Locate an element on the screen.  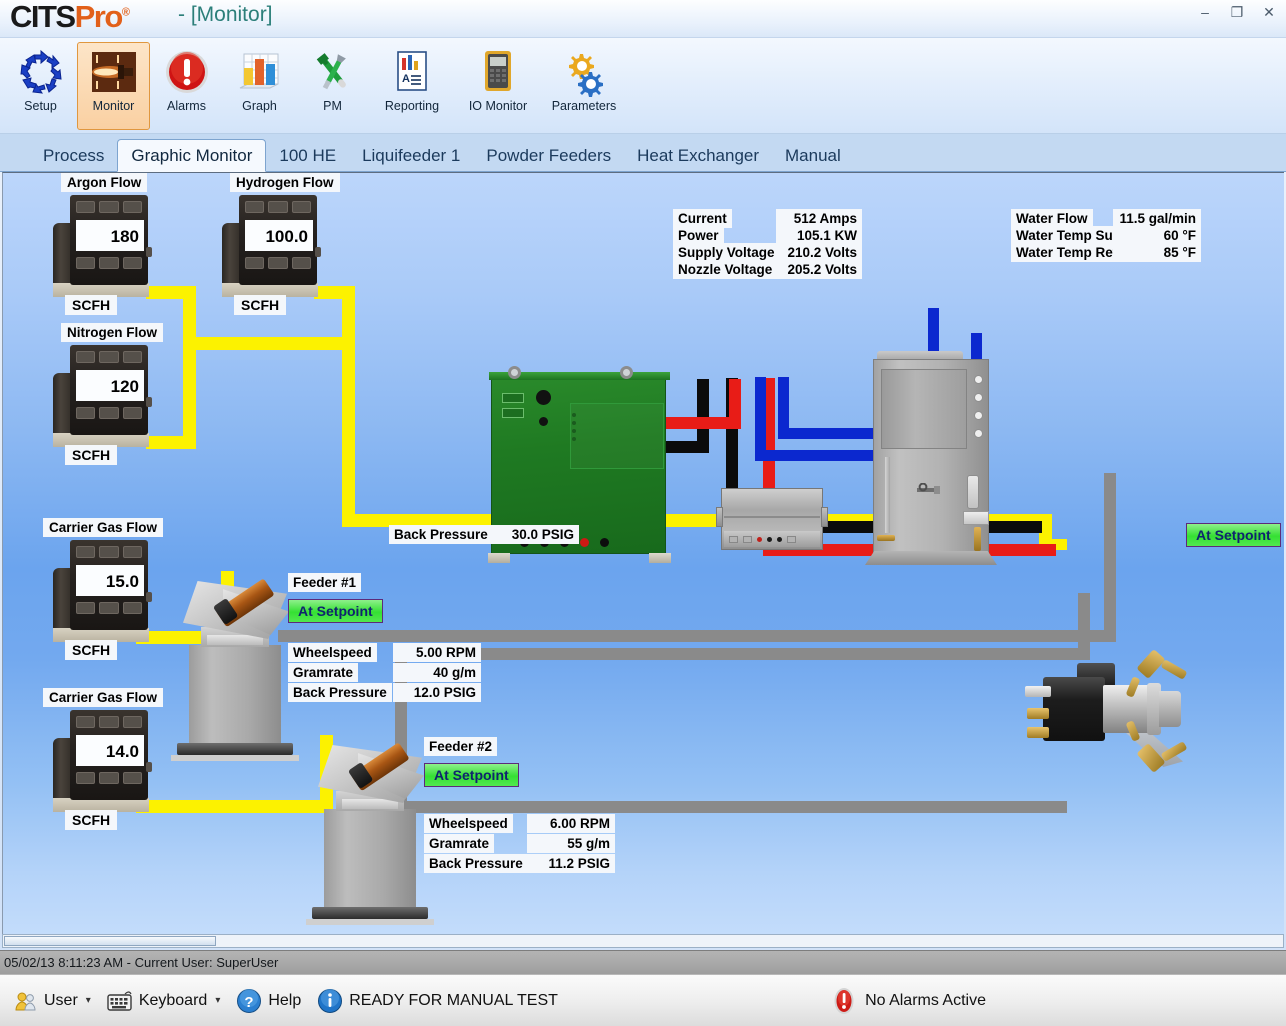
hose-feeder2-run is located at coordinates (731, 807).